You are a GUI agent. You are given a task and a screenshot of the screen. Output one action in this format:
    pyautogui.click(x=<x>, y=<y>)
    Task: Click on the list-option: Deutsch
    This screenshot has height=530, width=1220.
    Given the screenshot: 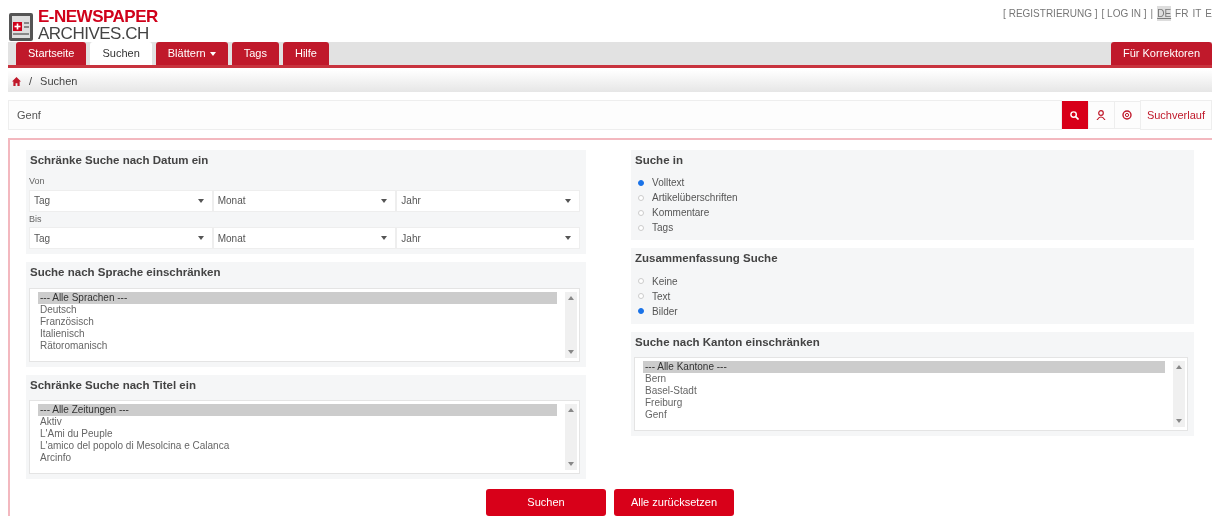 What is the action you would take?
    pyautogui.click(x=297, y=309)
    